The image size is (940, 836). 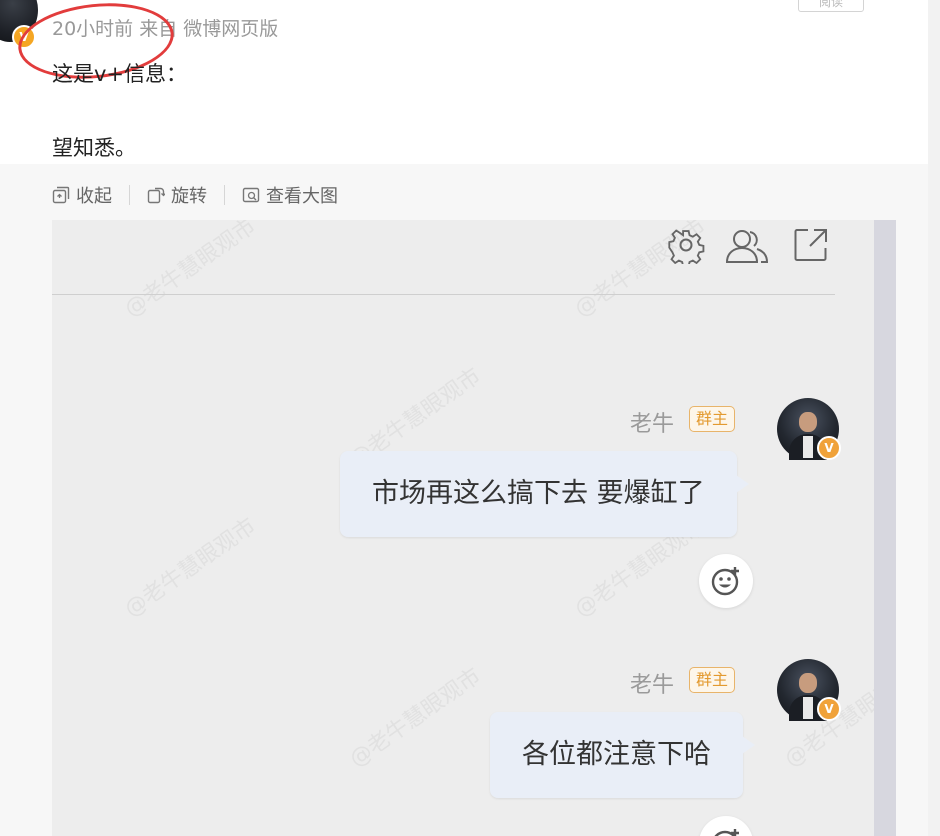 I want to click on message-bubble: 各位都注意下哈, so click(x=622, y=755).